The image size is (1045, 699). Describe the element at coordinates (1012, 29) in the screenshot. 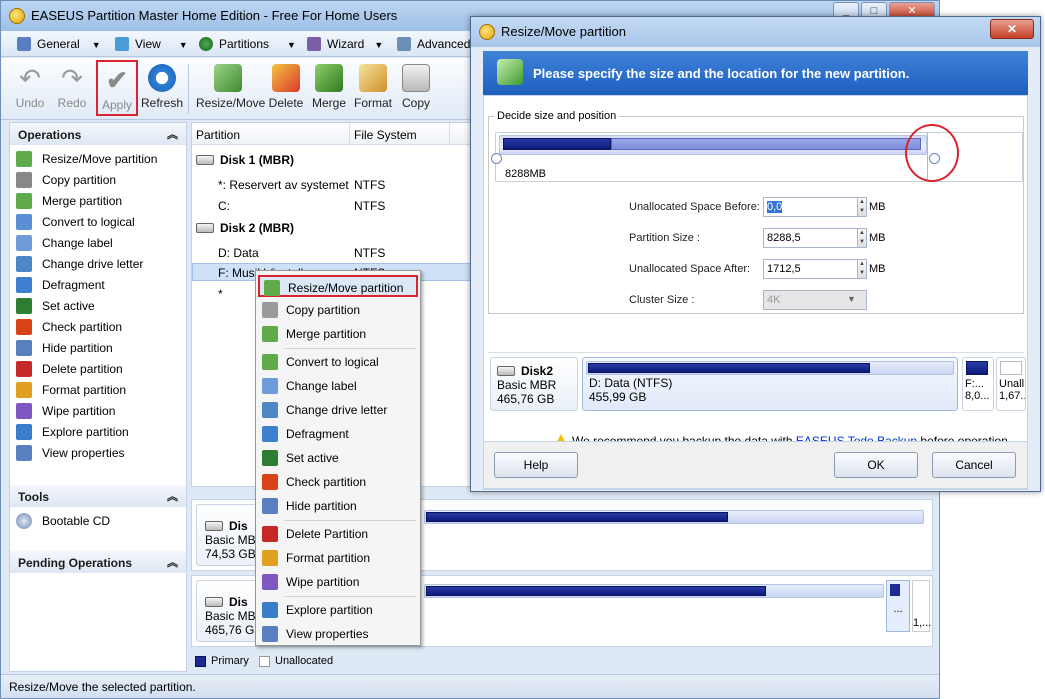

I see `dialog-close-button: ✕` at that location.